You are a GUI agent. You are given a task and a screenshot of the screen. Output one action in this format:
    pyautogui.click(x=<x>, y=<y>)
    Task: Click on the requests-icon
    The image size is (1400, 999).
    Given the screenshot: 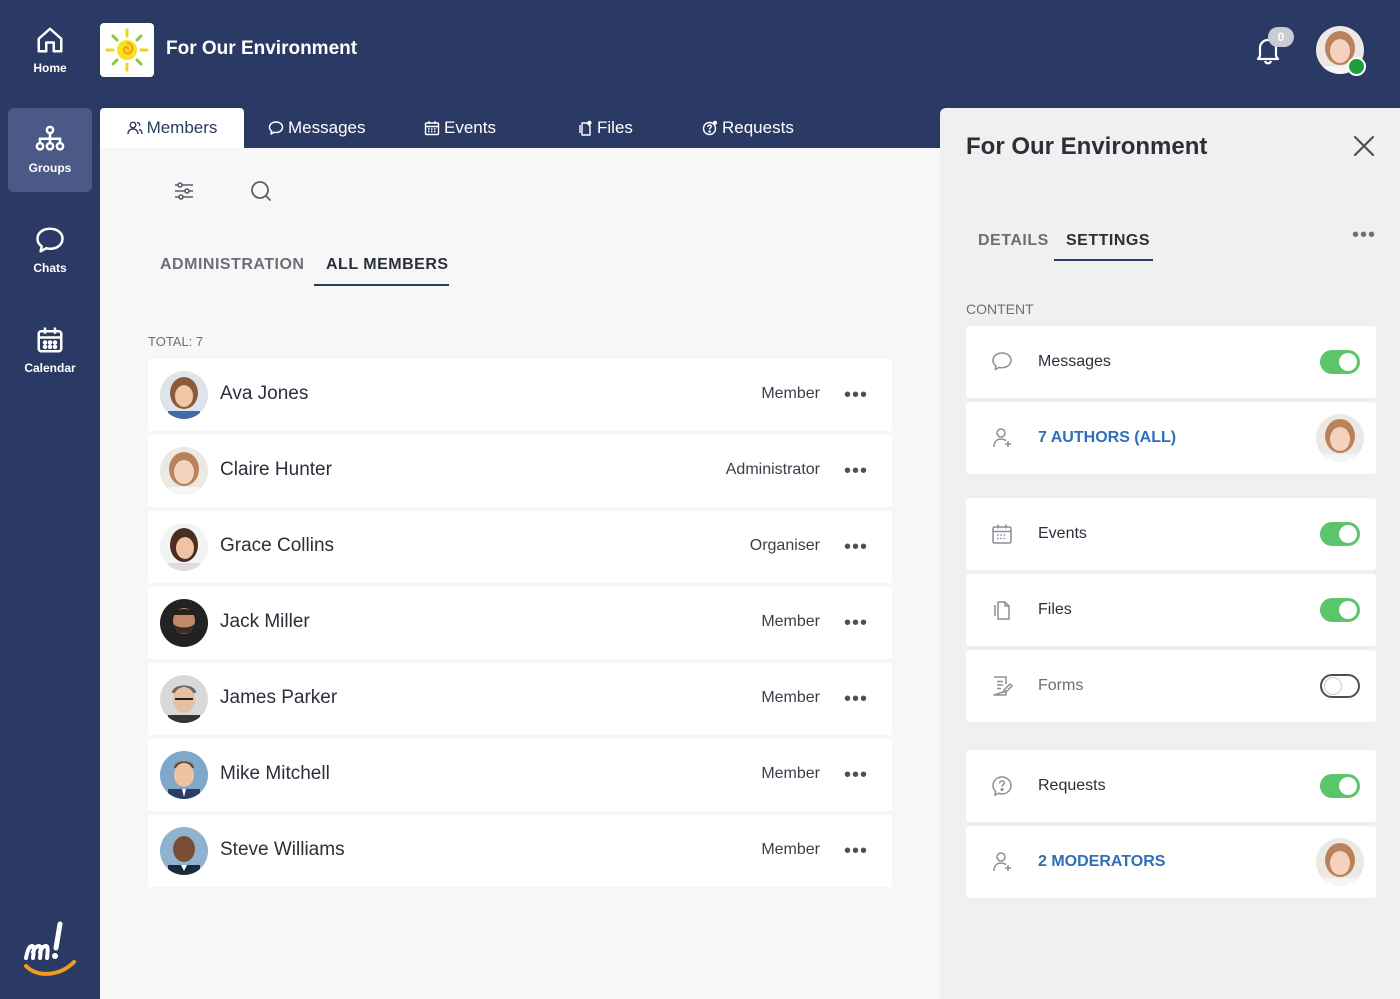 What is the action you would take?
    pyautogui.click(x=709, y=128)
    